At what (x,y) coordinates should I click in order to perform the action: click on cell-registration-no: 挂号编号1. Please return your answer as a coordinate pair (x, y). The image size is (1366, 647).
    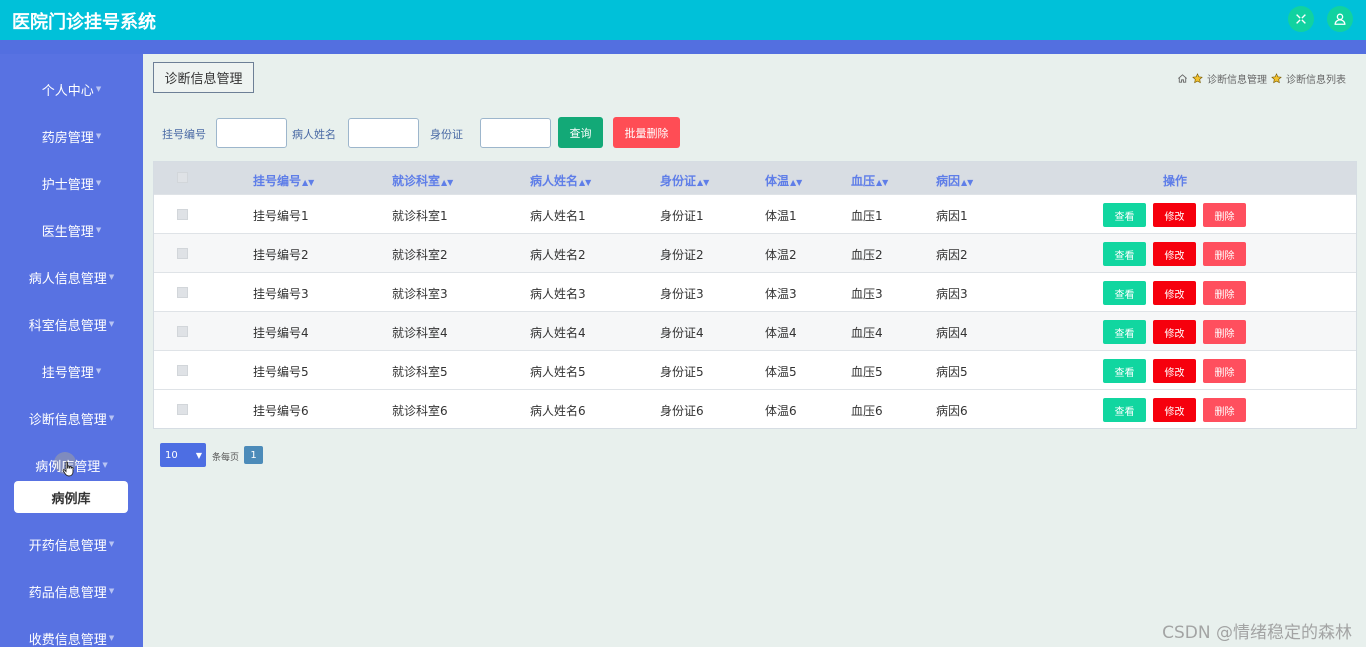
    Looking at the image, I should click on (281, 216).